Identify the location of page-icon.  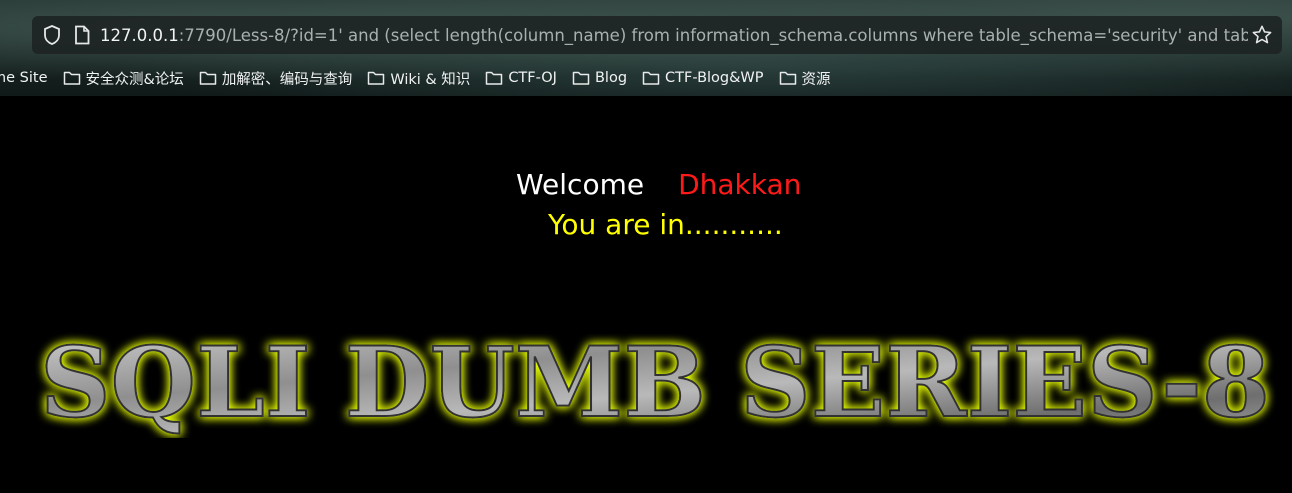
(82, 35).